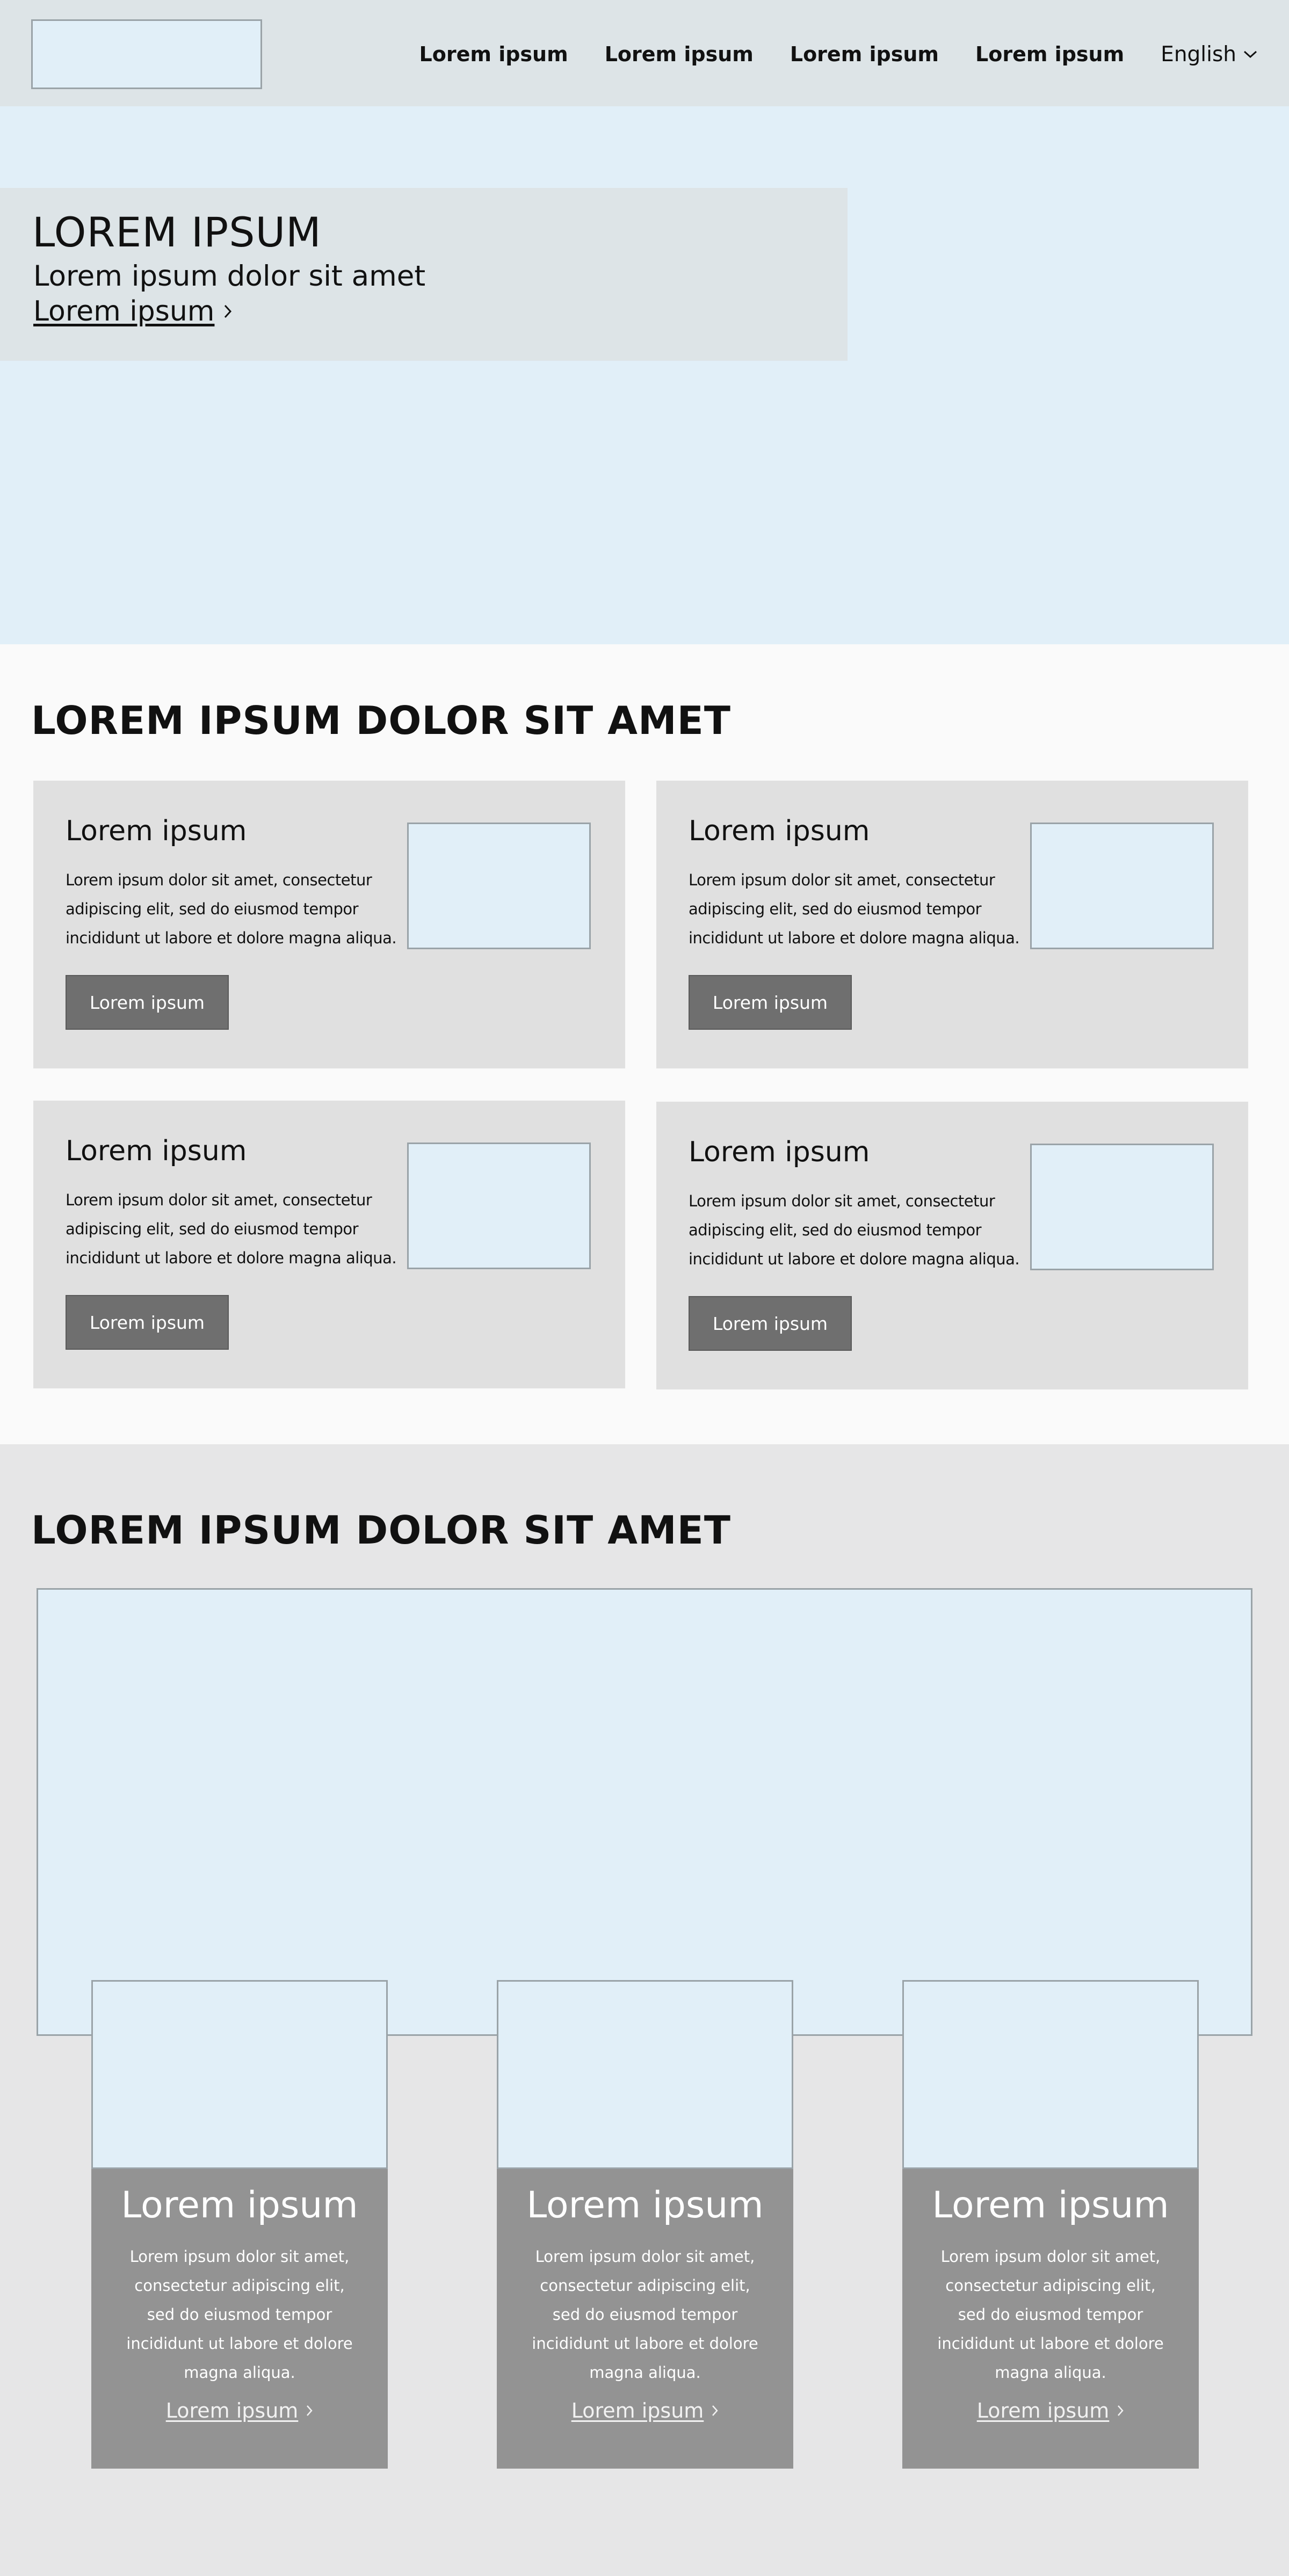  What do you see at coordinates (381, 720) in the screenshot?
I see `cards-section-title: LOREM IPSUM DOLOR SIT AMET` at bounding box center [381, 720].